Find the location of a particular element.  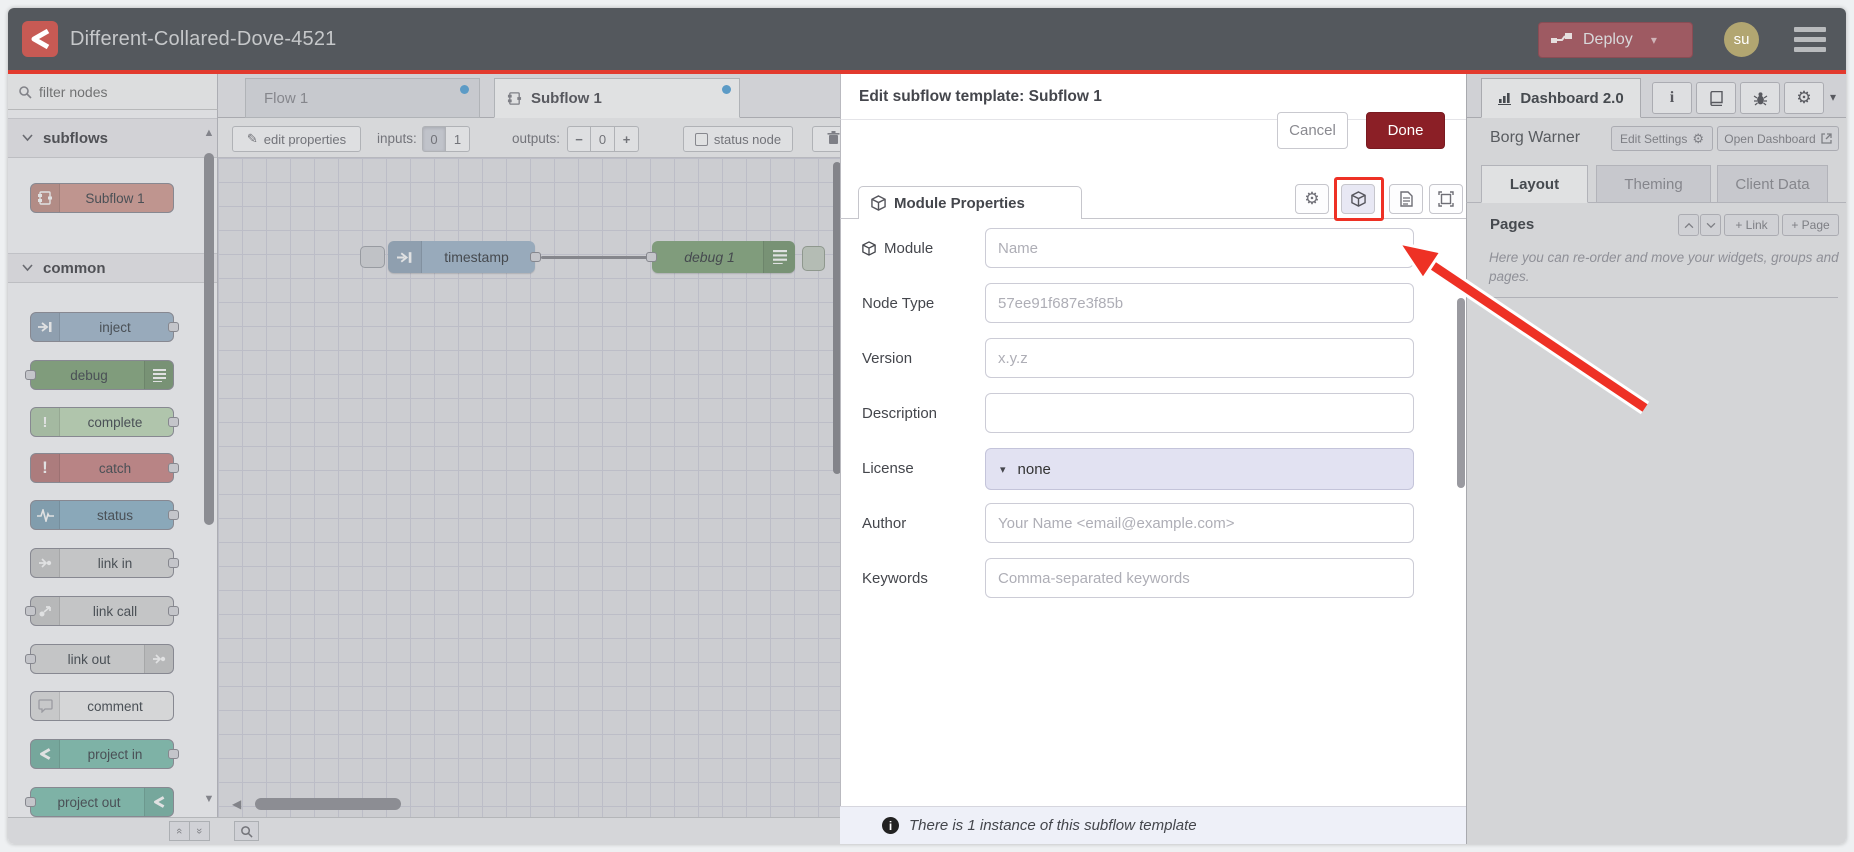

sidebar-tab-layout: Layout is located at coordinates (1534, 184).